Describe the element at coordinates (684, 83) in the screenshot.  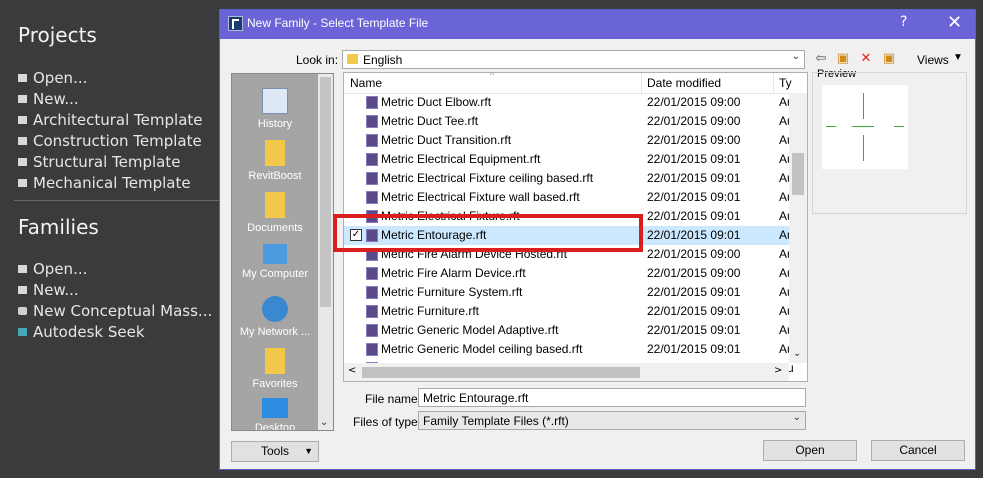
I see `column-date: Date modified` at that location.